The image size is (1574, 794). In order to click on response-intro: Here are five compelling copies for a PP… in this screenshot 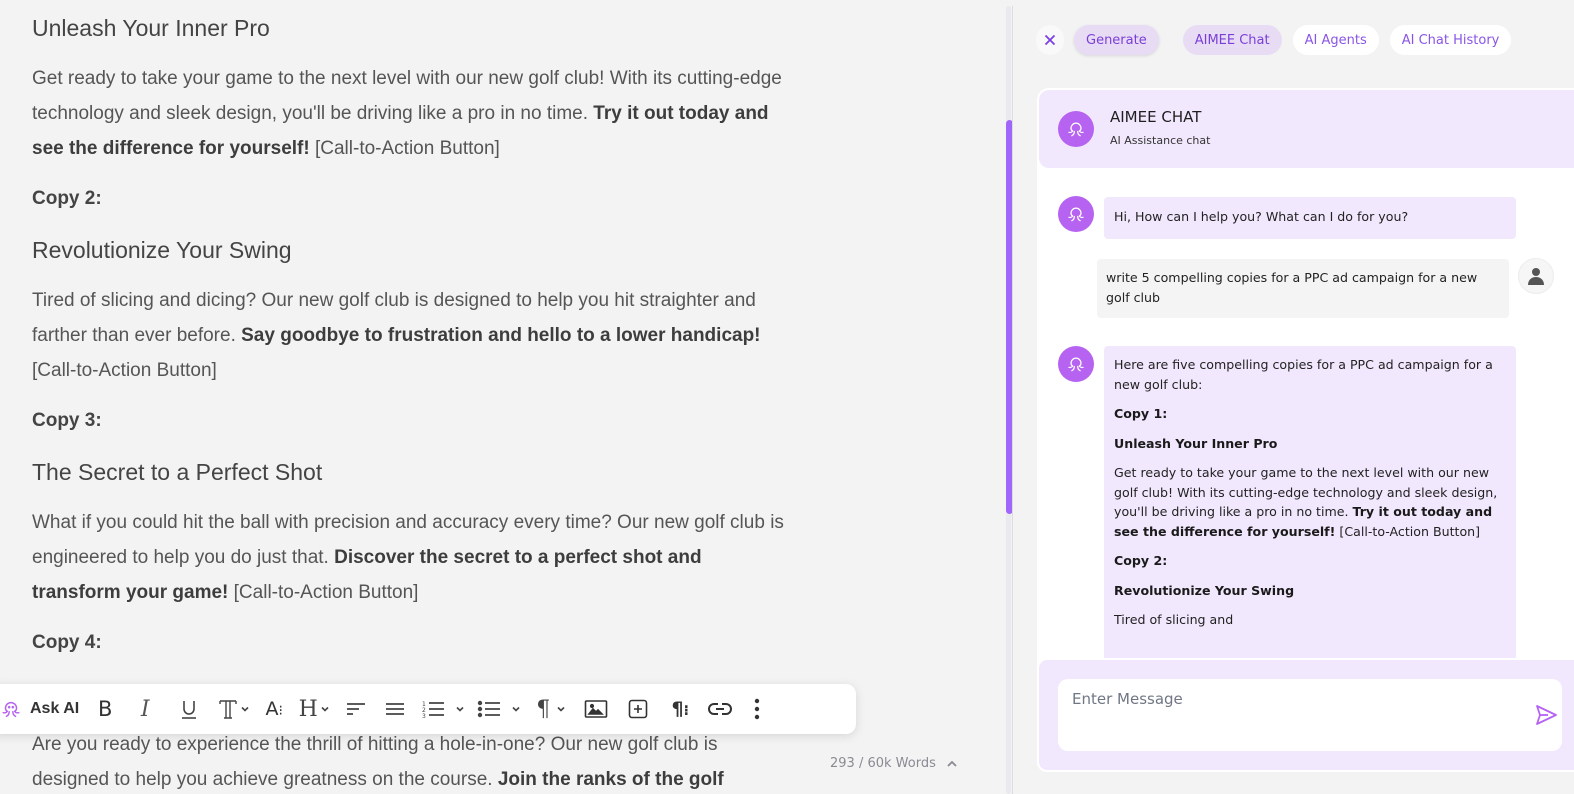, I will do `click(1303, 374)`.